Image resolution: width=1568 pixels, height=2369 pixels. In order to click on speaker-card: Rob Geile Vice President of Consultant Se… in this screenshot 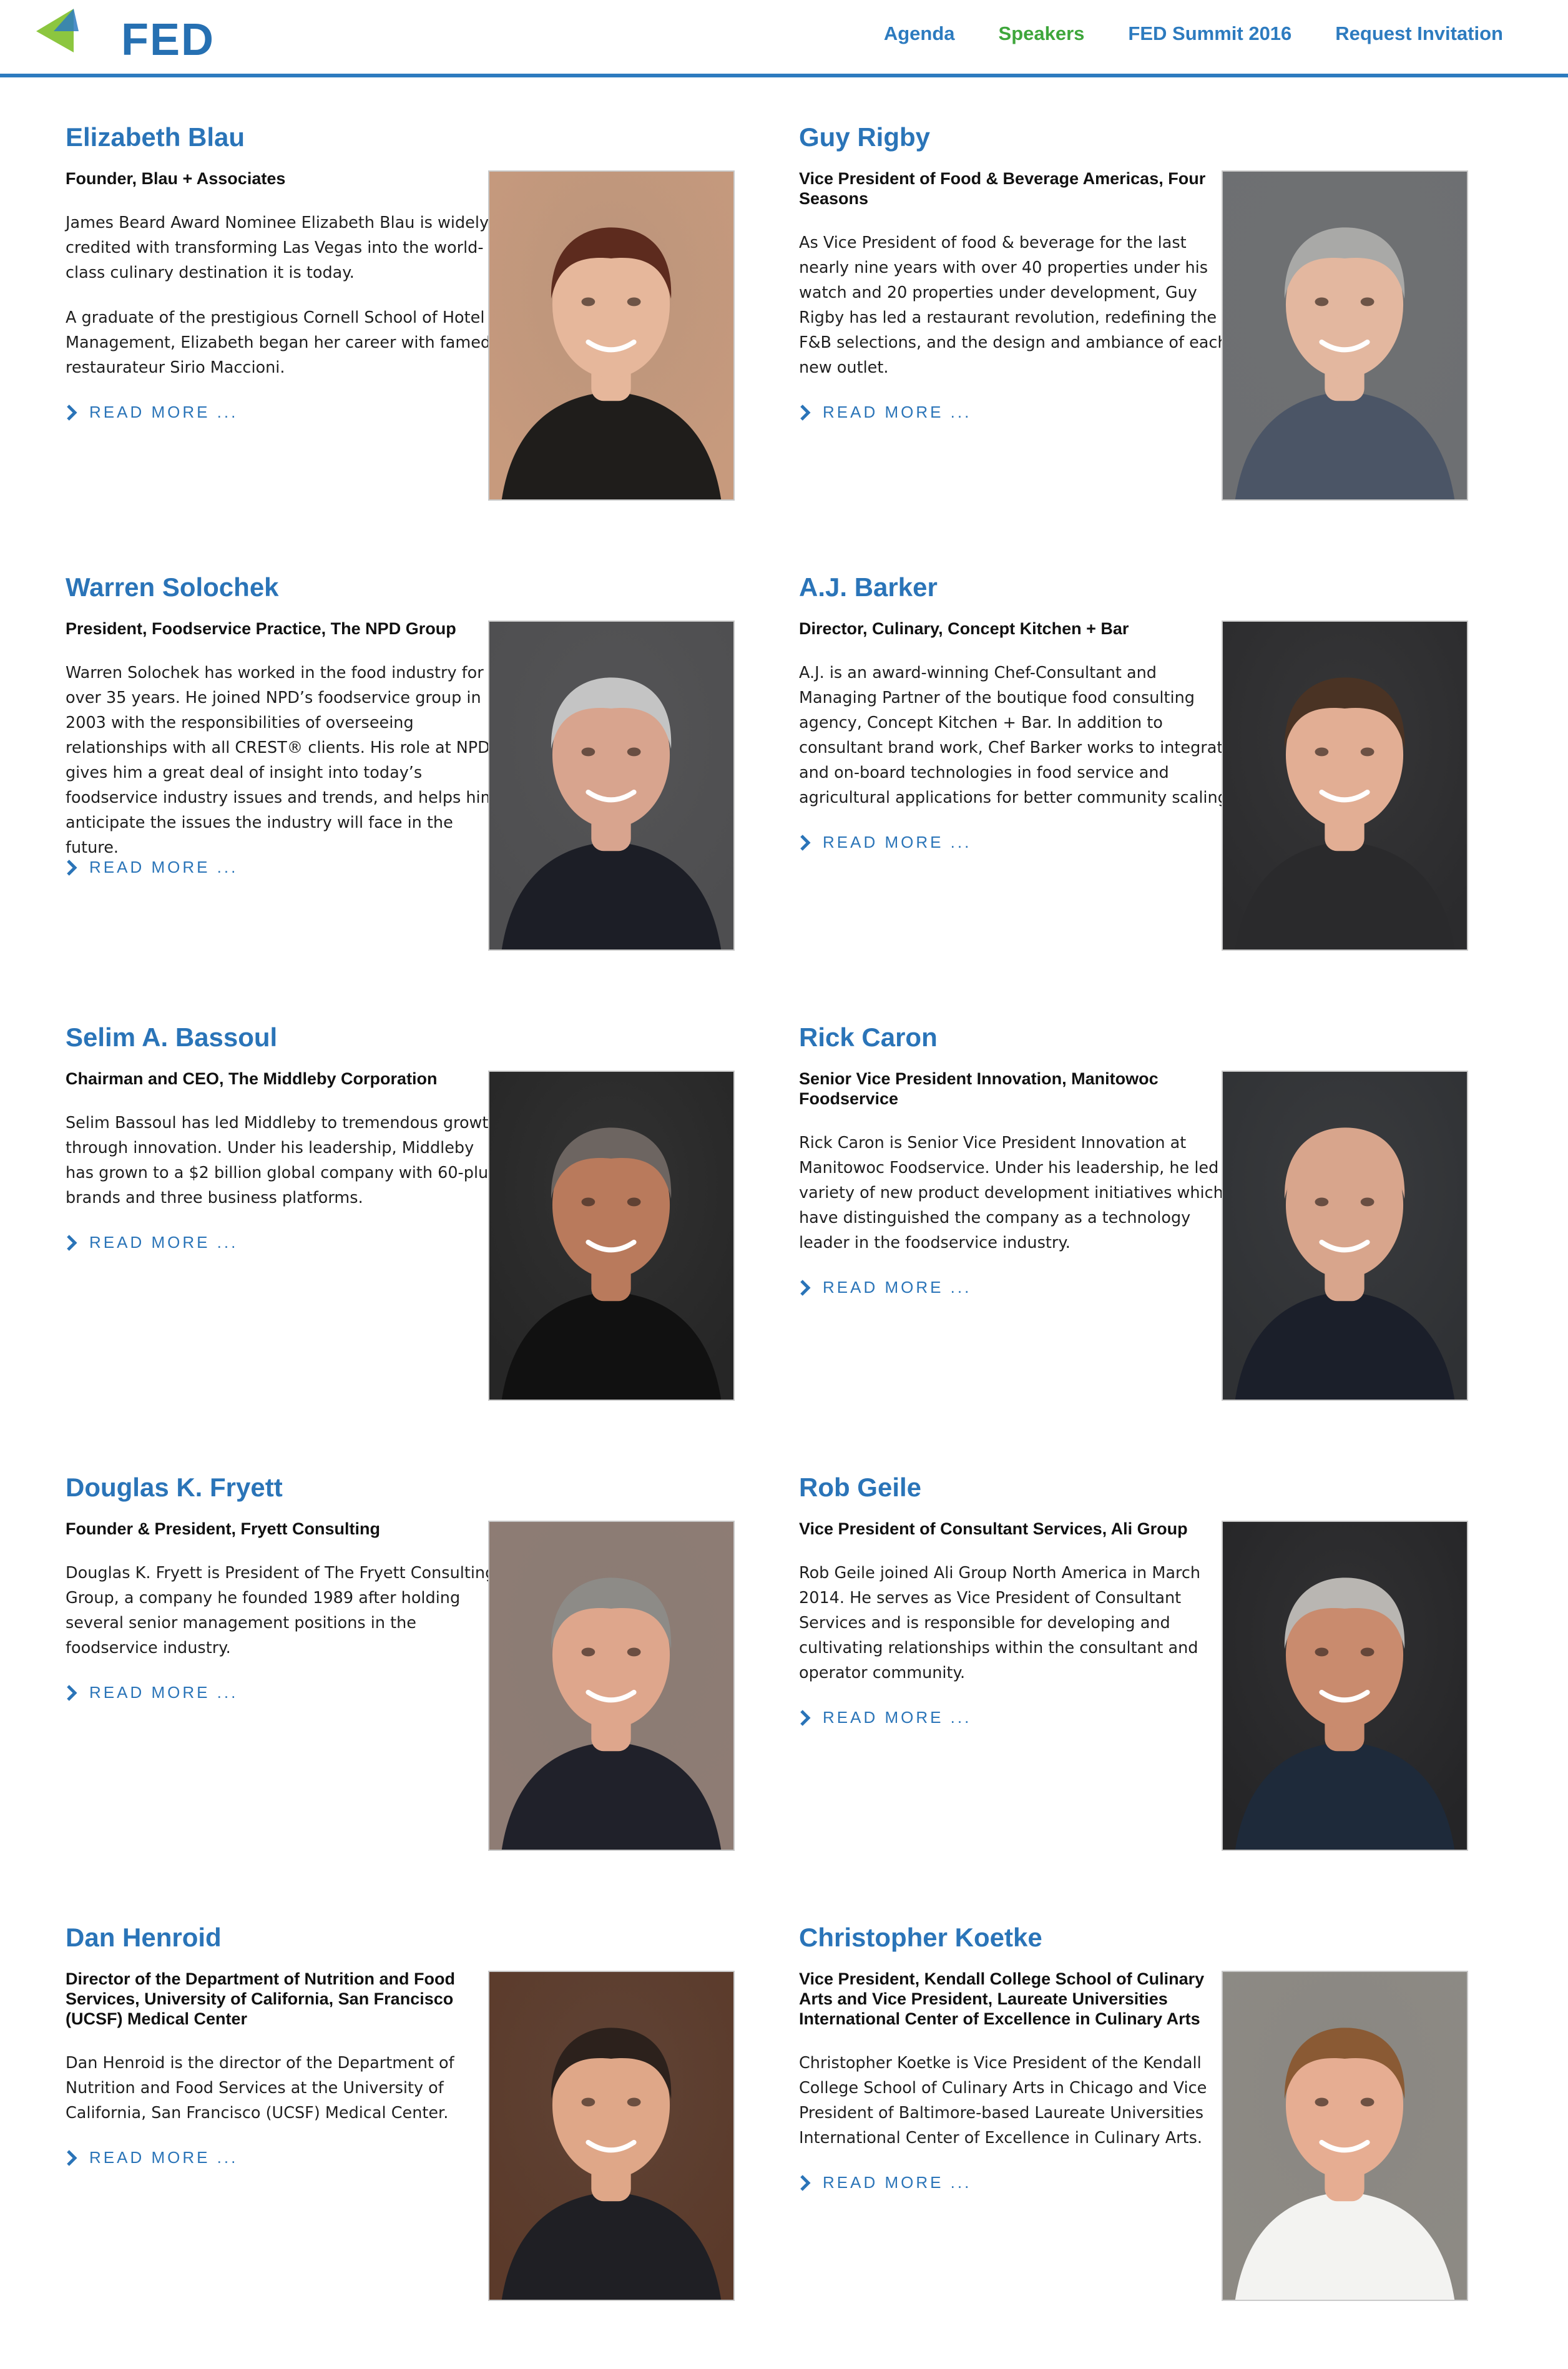, I will do `click(1133, 1694)`.